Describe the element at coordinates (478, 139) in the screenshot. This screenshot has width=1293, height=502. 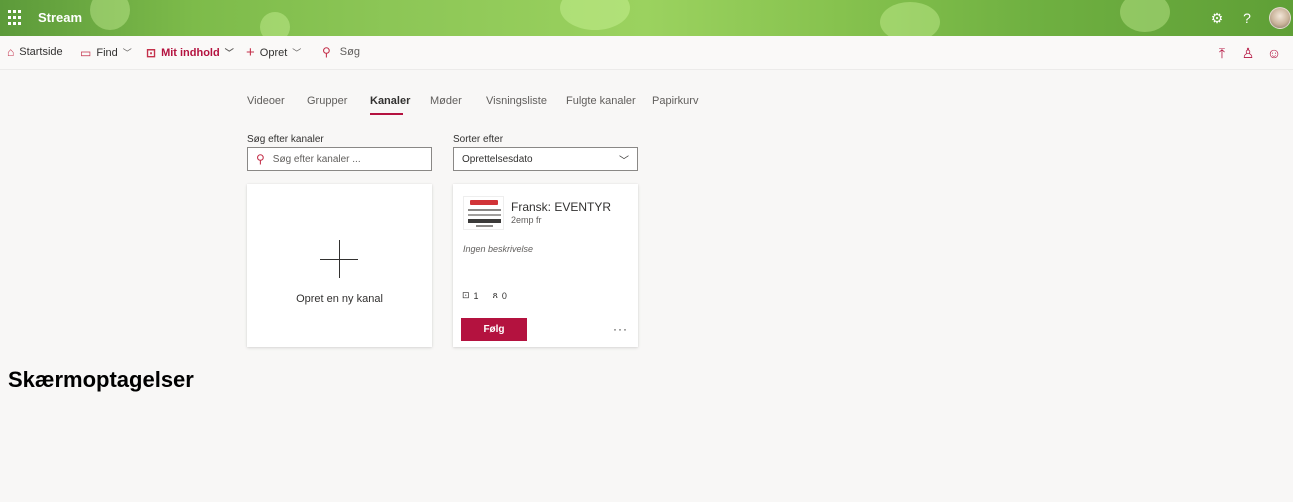
I see `sort-label: Sorter efter` at that location.